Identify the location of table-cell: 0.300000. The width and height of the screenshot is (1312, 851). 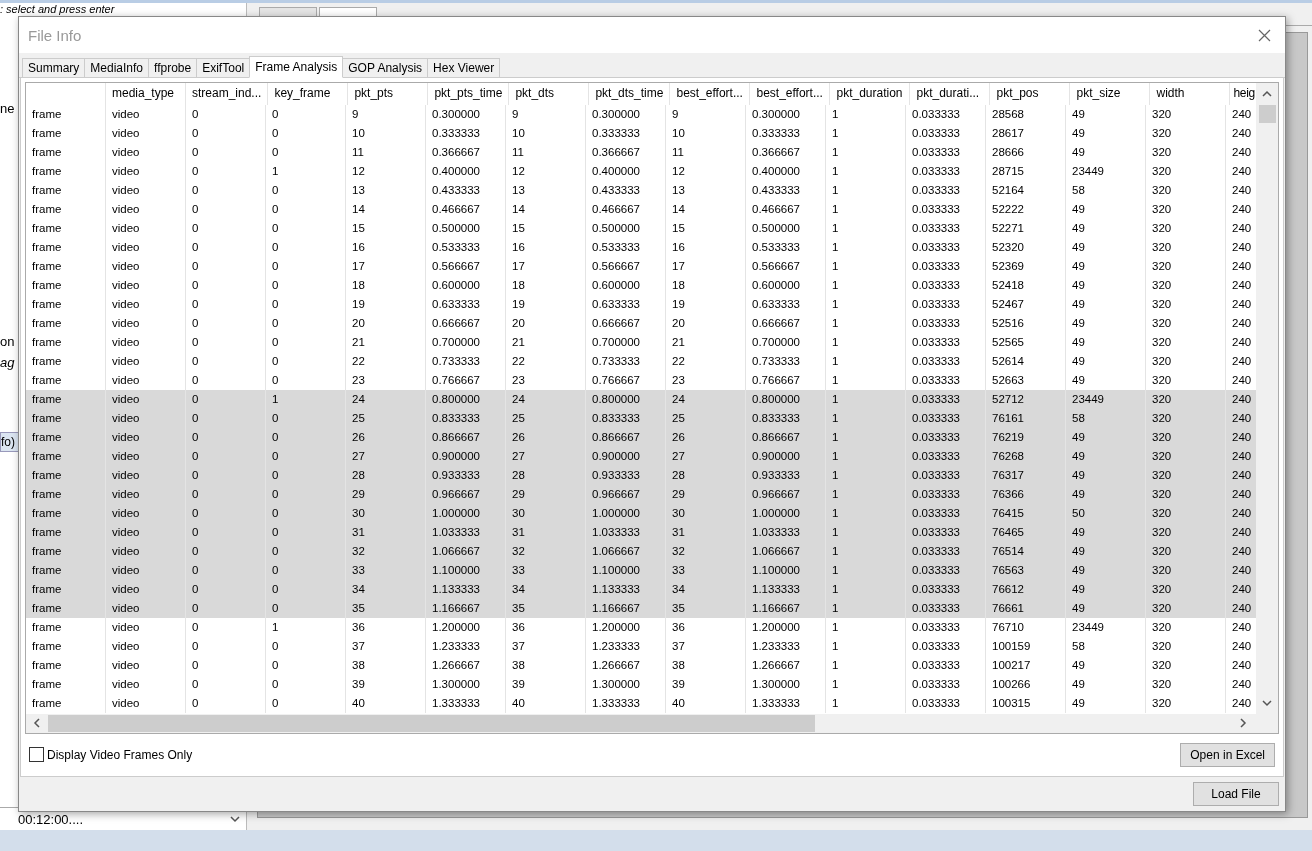
(466, 114).